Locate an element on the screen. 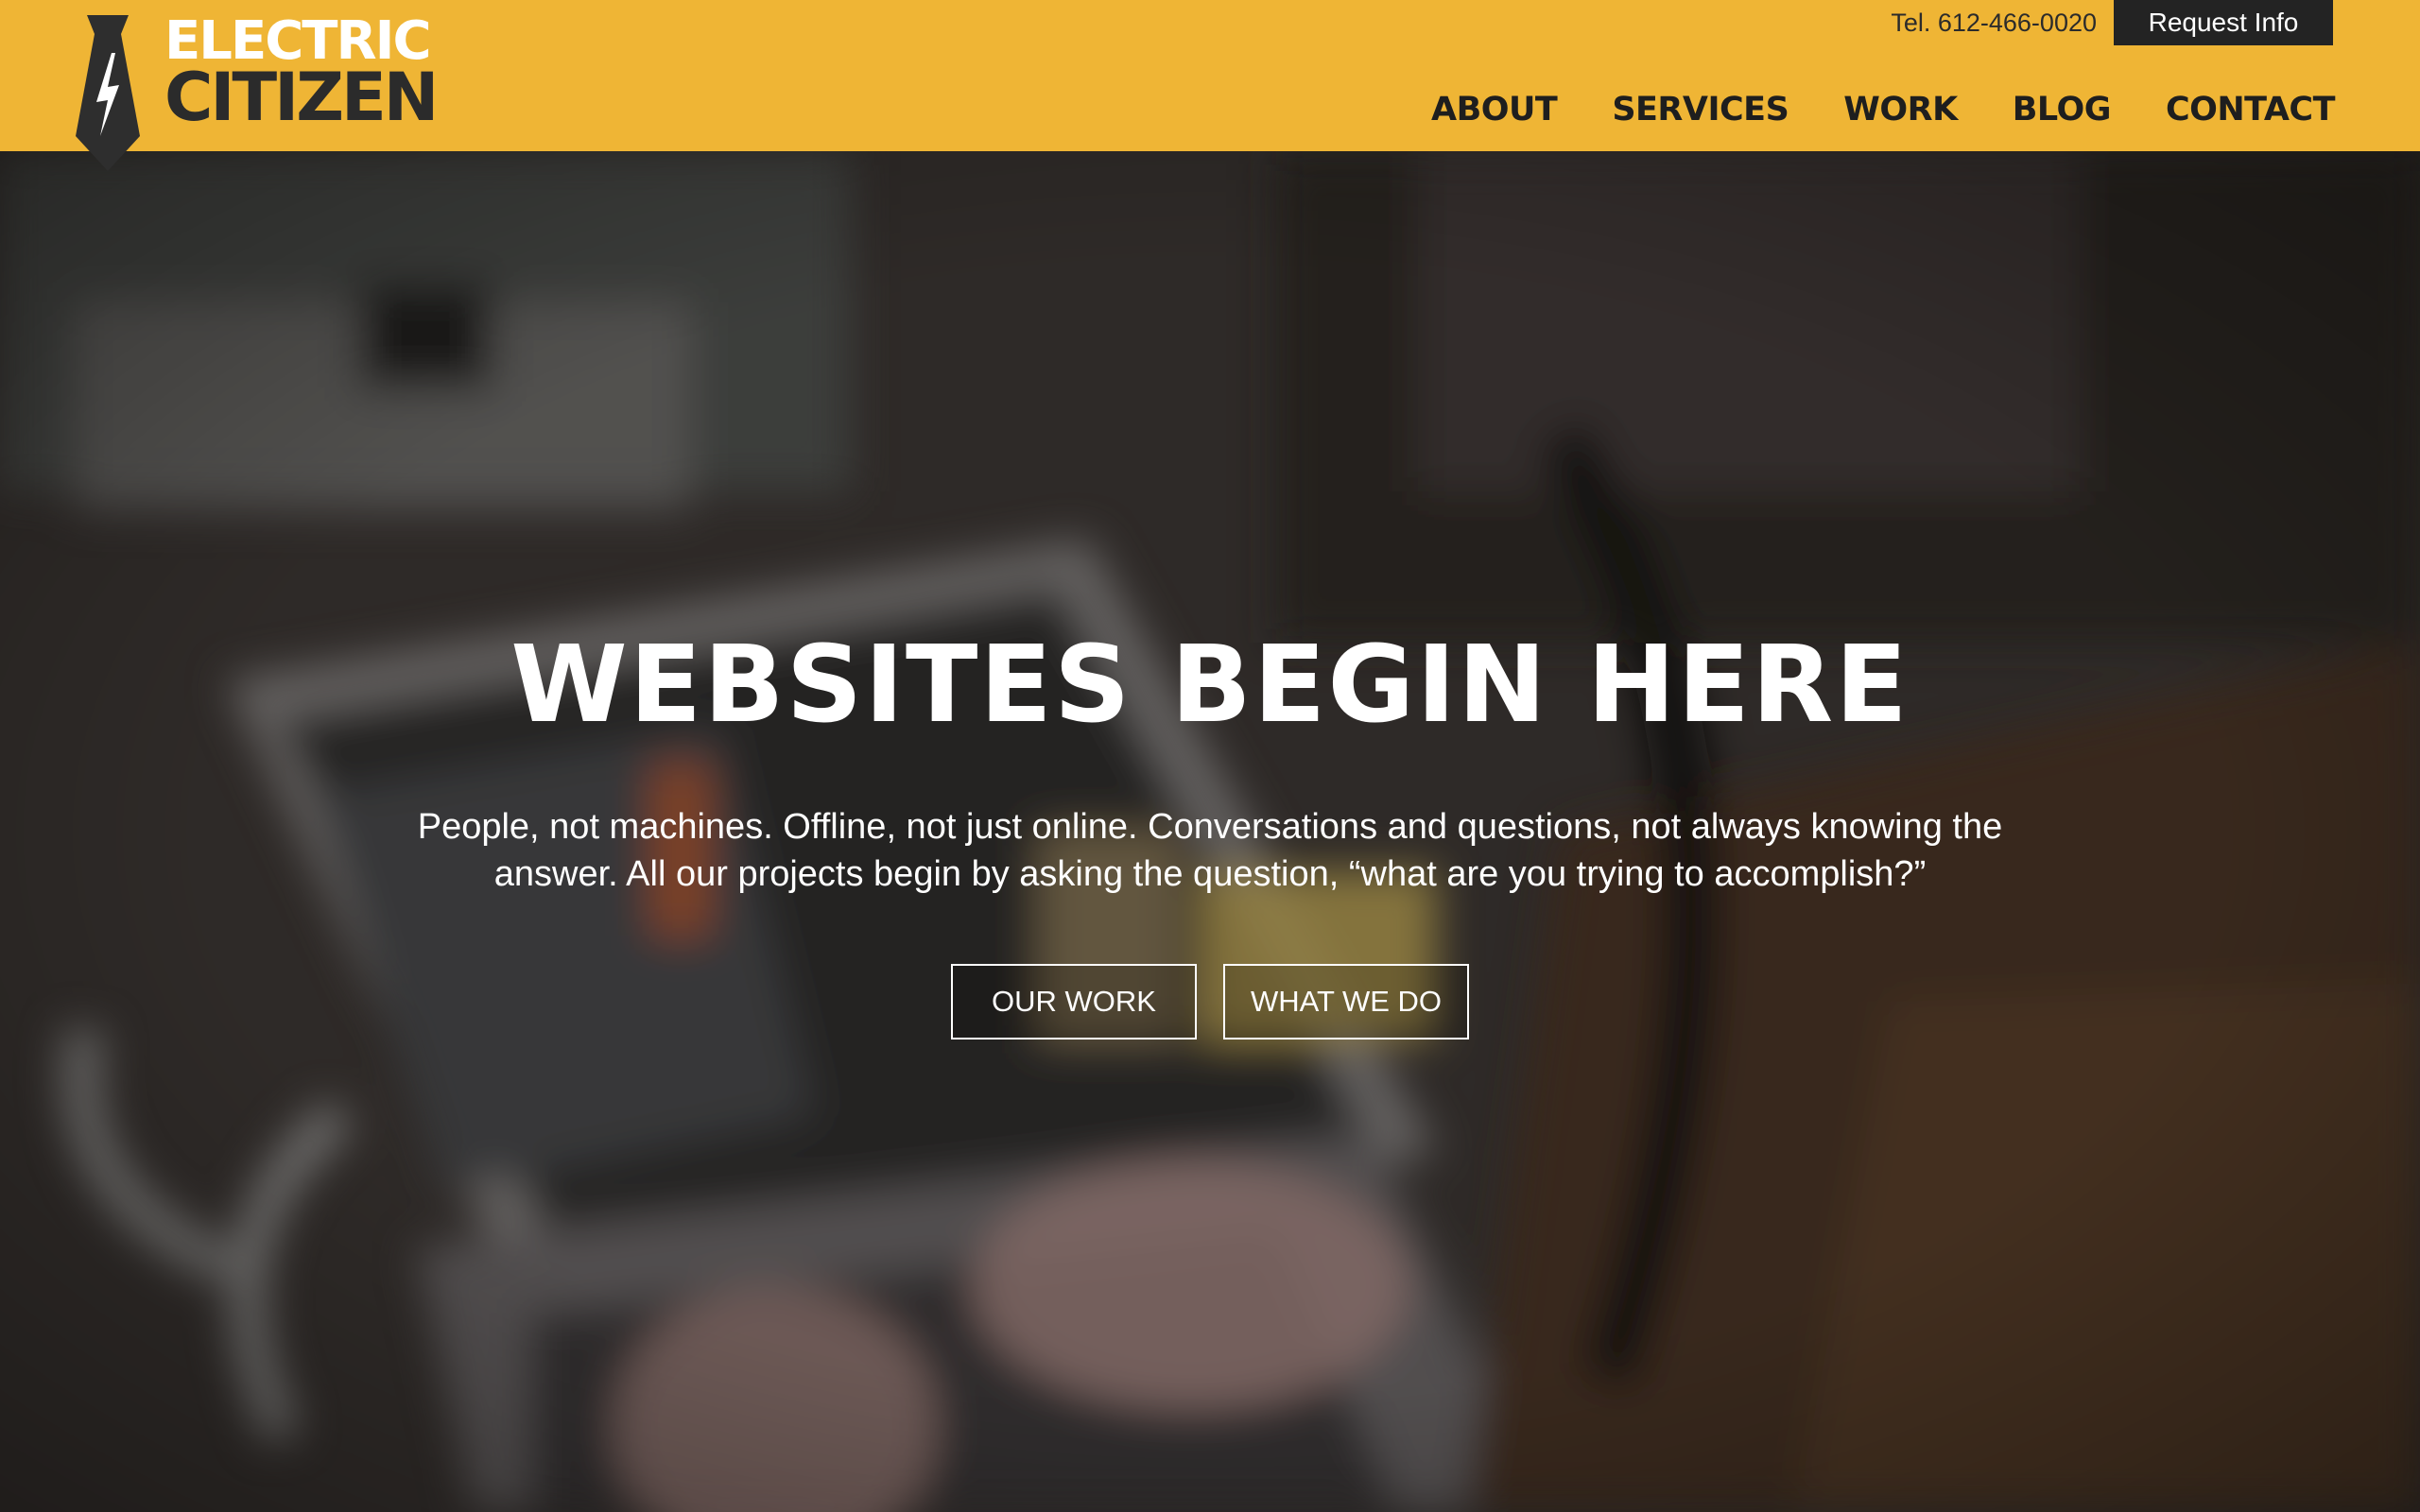 Image resolution: width=2420 pixels, height=1512 pixels. utility-bar: Tel. 612-466-0020 Request Info is located at coordinates (2112, 22).